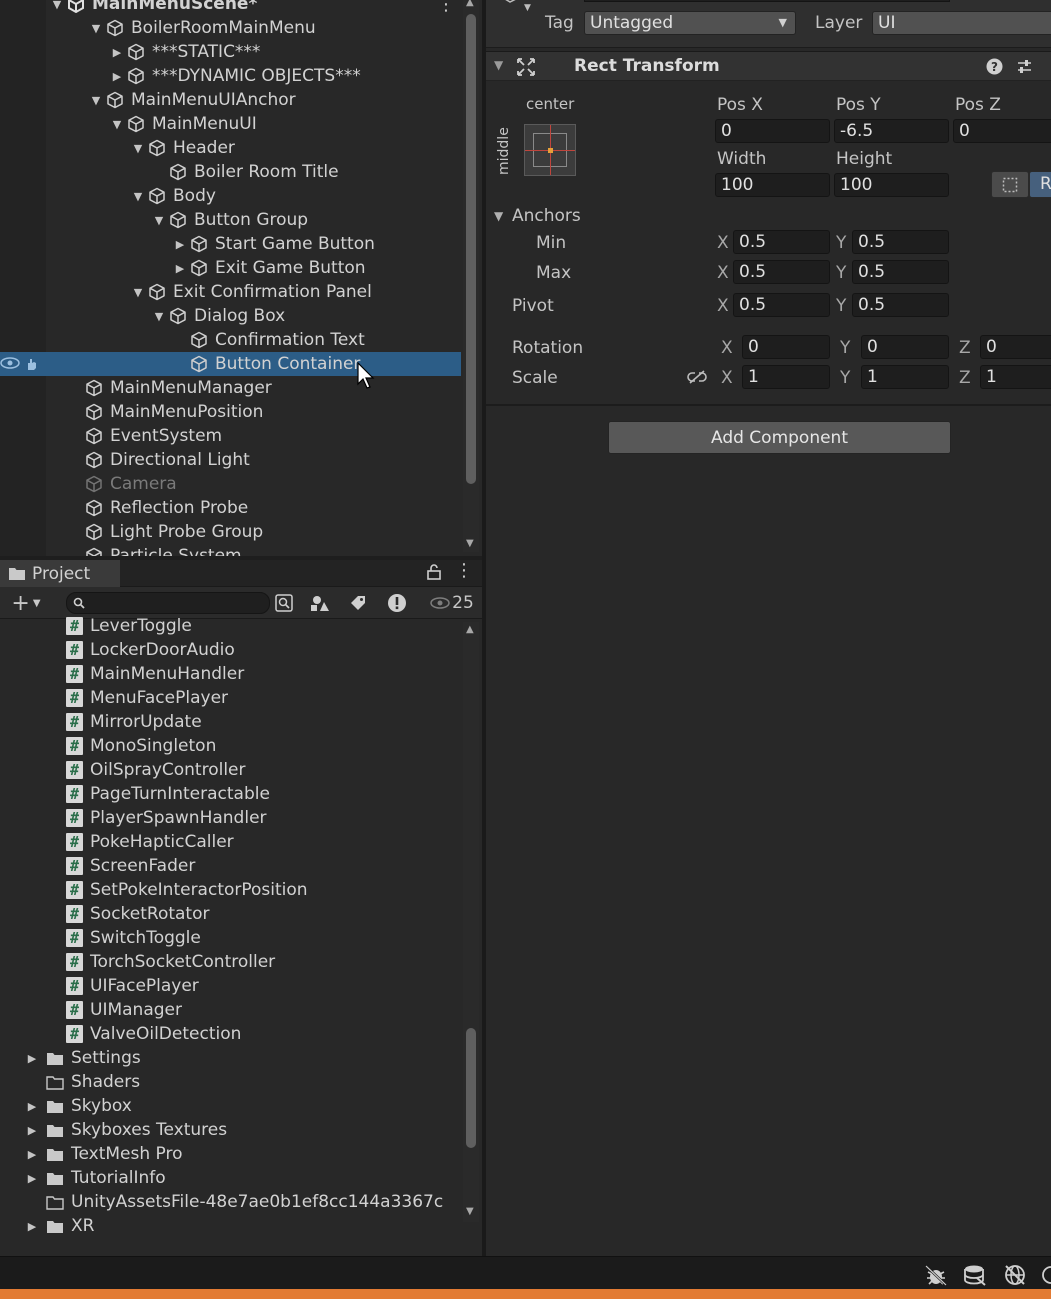  I want to click on hierarchy-item: ▶ Exit Game Button, so click(230, 268).